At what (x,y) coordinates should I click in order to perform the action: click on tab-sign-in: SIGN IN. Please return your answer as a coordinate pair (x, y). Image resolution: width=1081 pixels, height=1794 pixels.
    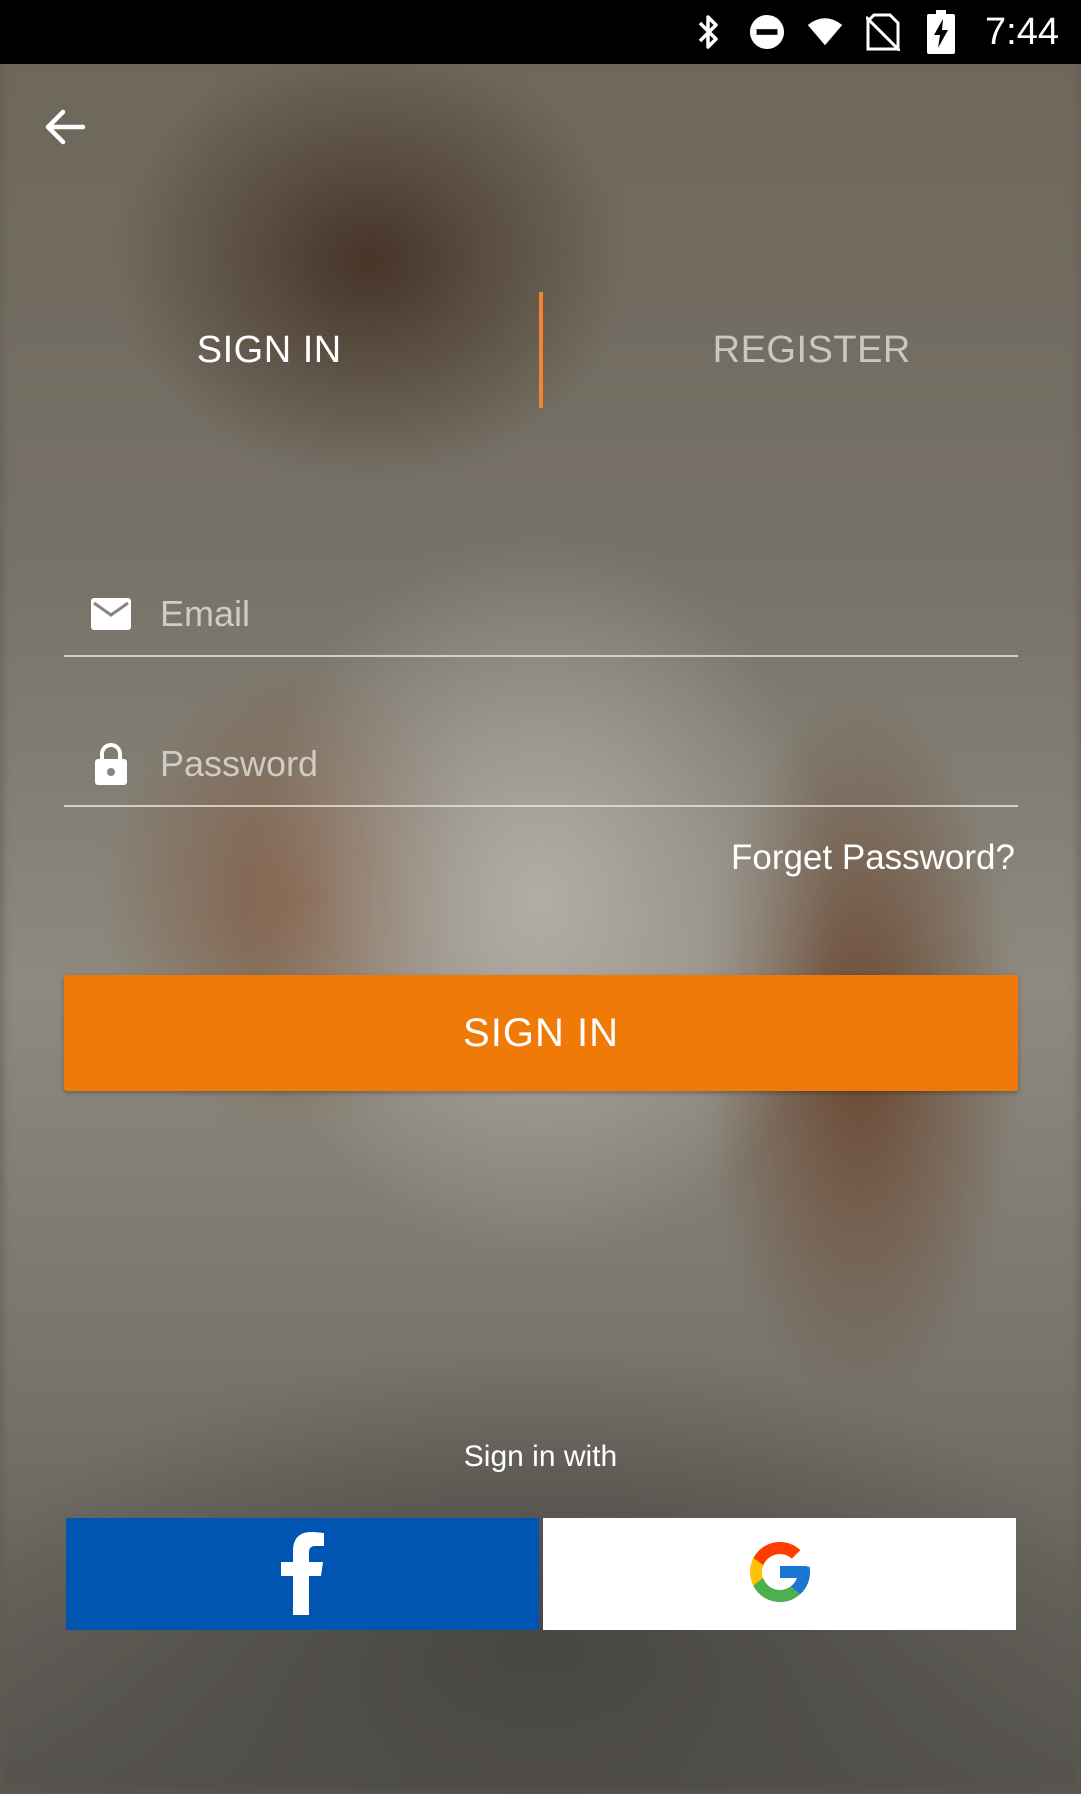
    Looking at the image, I should click on (269, 350).